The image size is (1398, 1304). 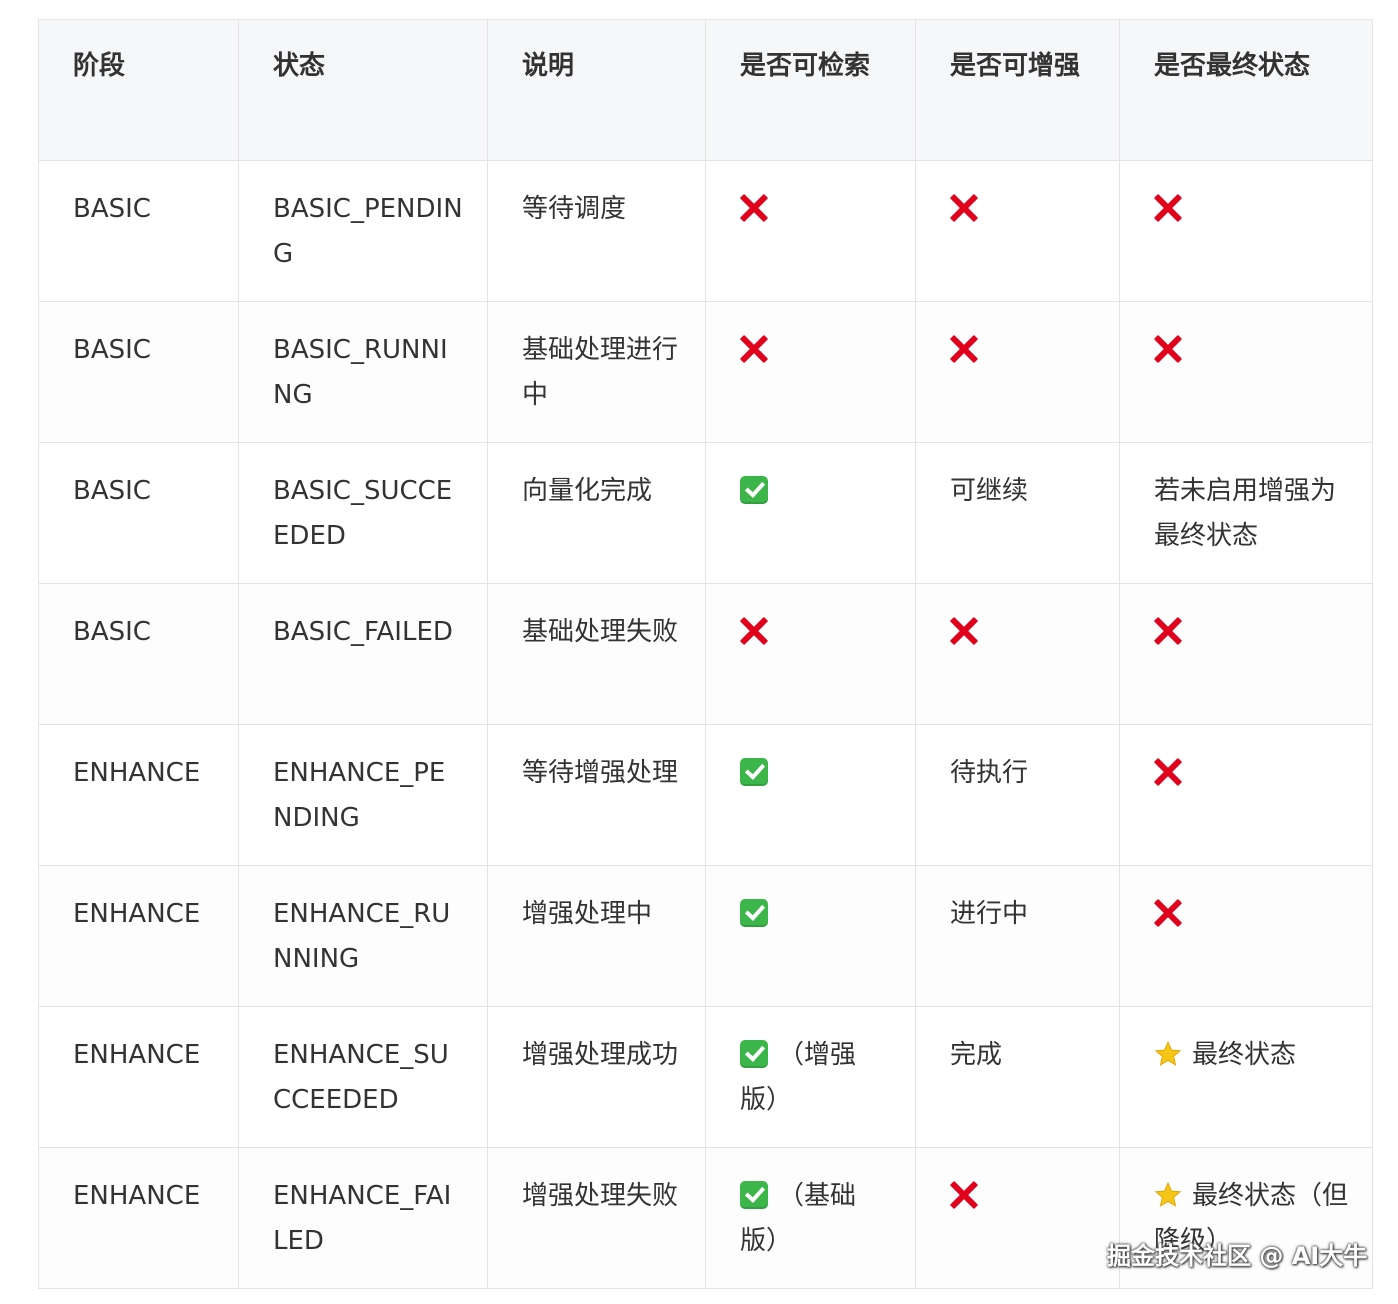 I want to click on header-final: 是否最终状态, so click(x=1246, y=90).